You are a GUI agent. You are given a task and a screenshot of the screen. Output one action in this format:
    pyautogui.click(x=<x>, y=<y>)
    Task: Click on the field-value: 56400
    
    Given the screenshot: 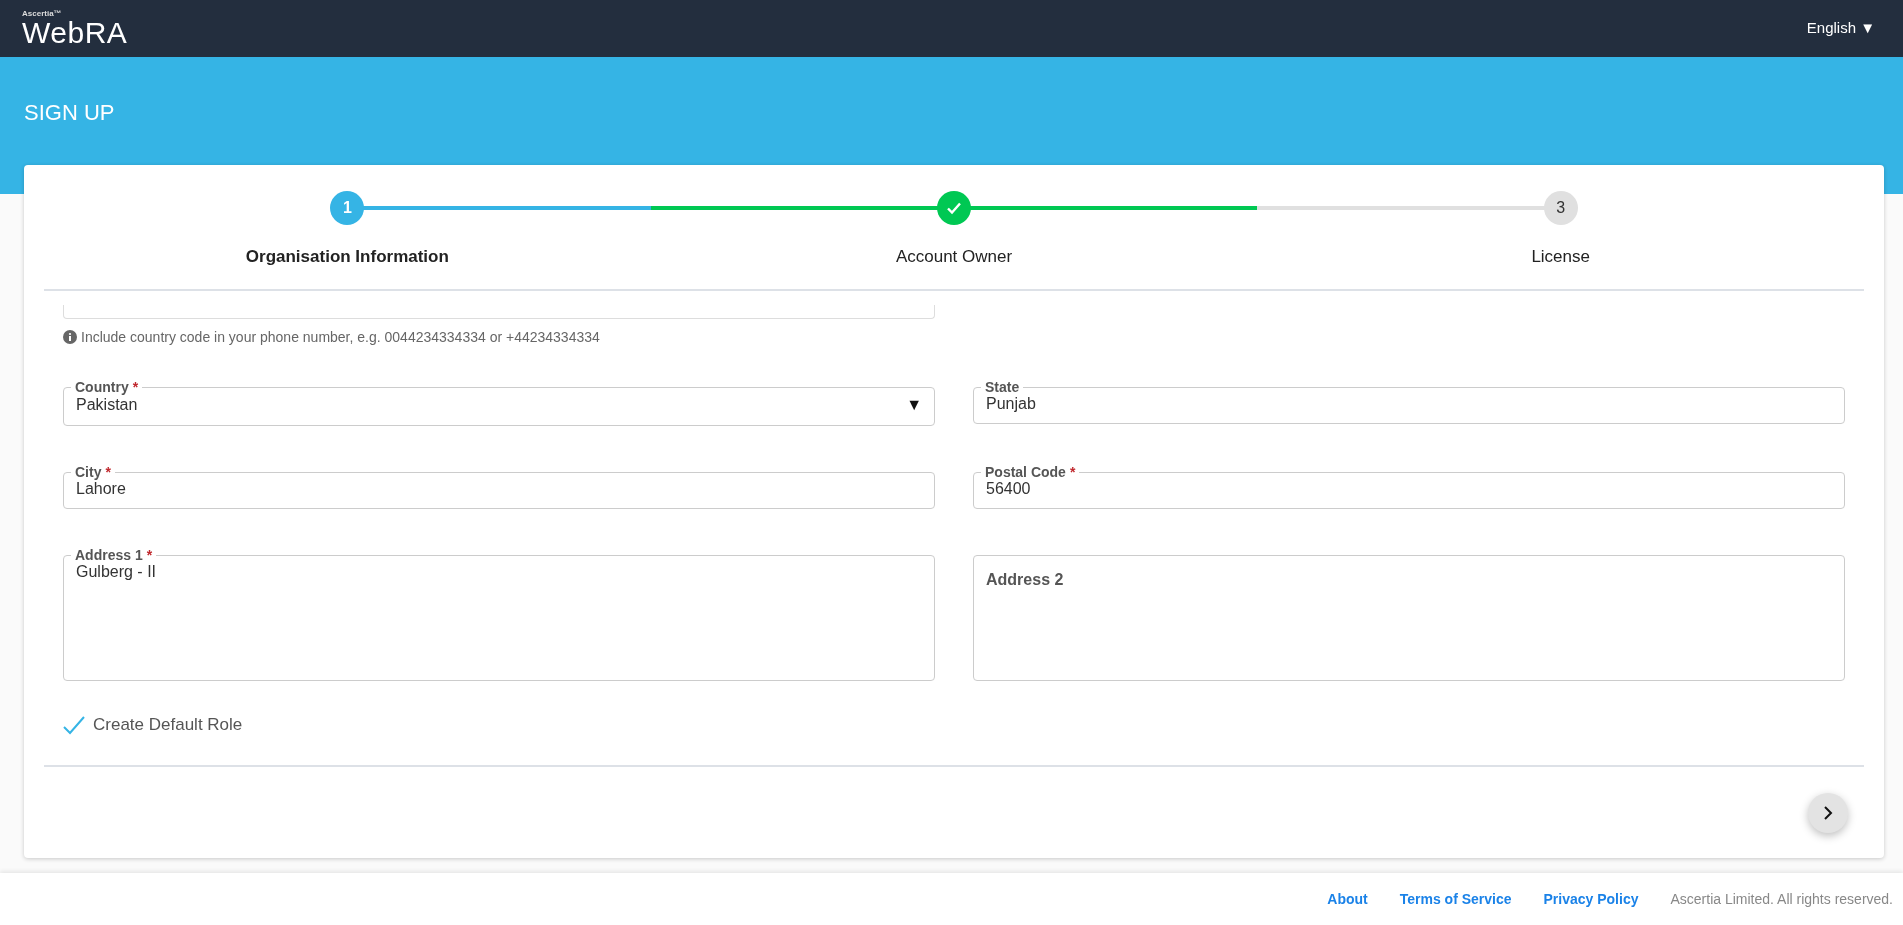 What is the action you would take?
    pyautogui.click(x=1009, y=489)
    